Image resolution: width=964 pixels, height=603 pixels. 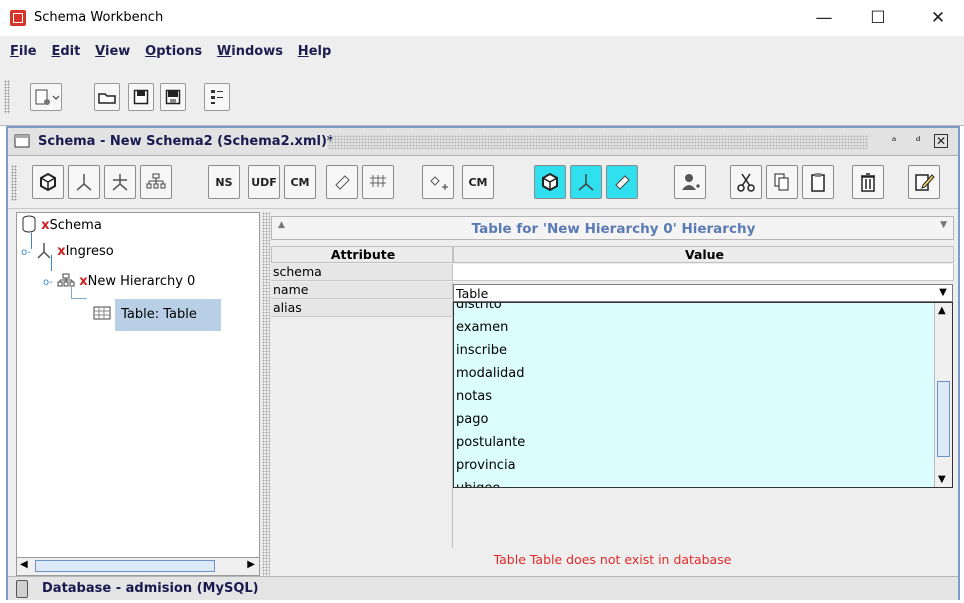 I want to click on main-toolbar, so click(x=482, y=97).